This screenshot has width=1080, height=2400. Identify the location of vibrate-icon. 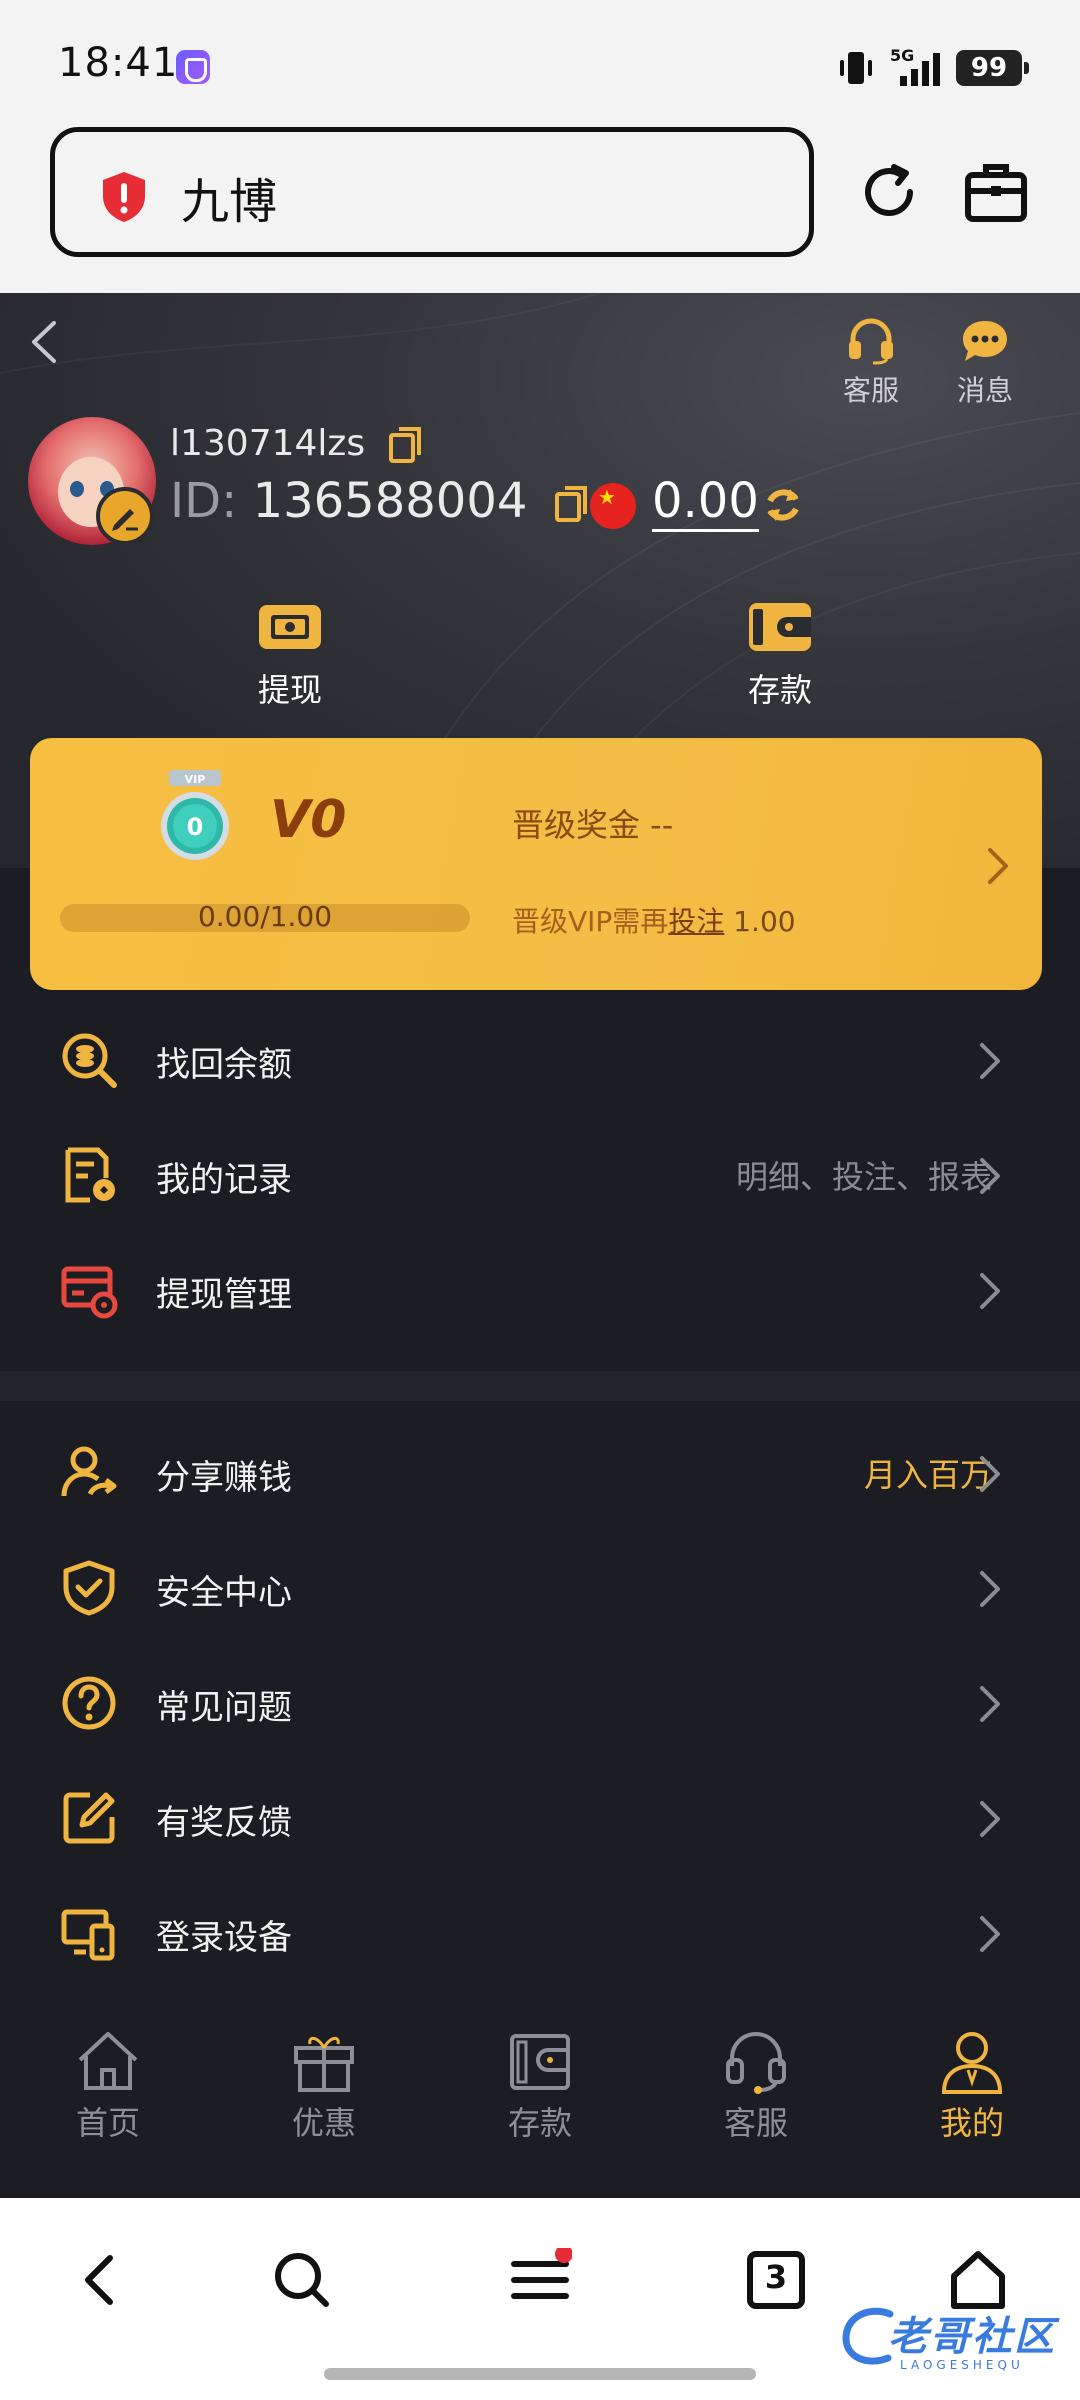
(856, 68).